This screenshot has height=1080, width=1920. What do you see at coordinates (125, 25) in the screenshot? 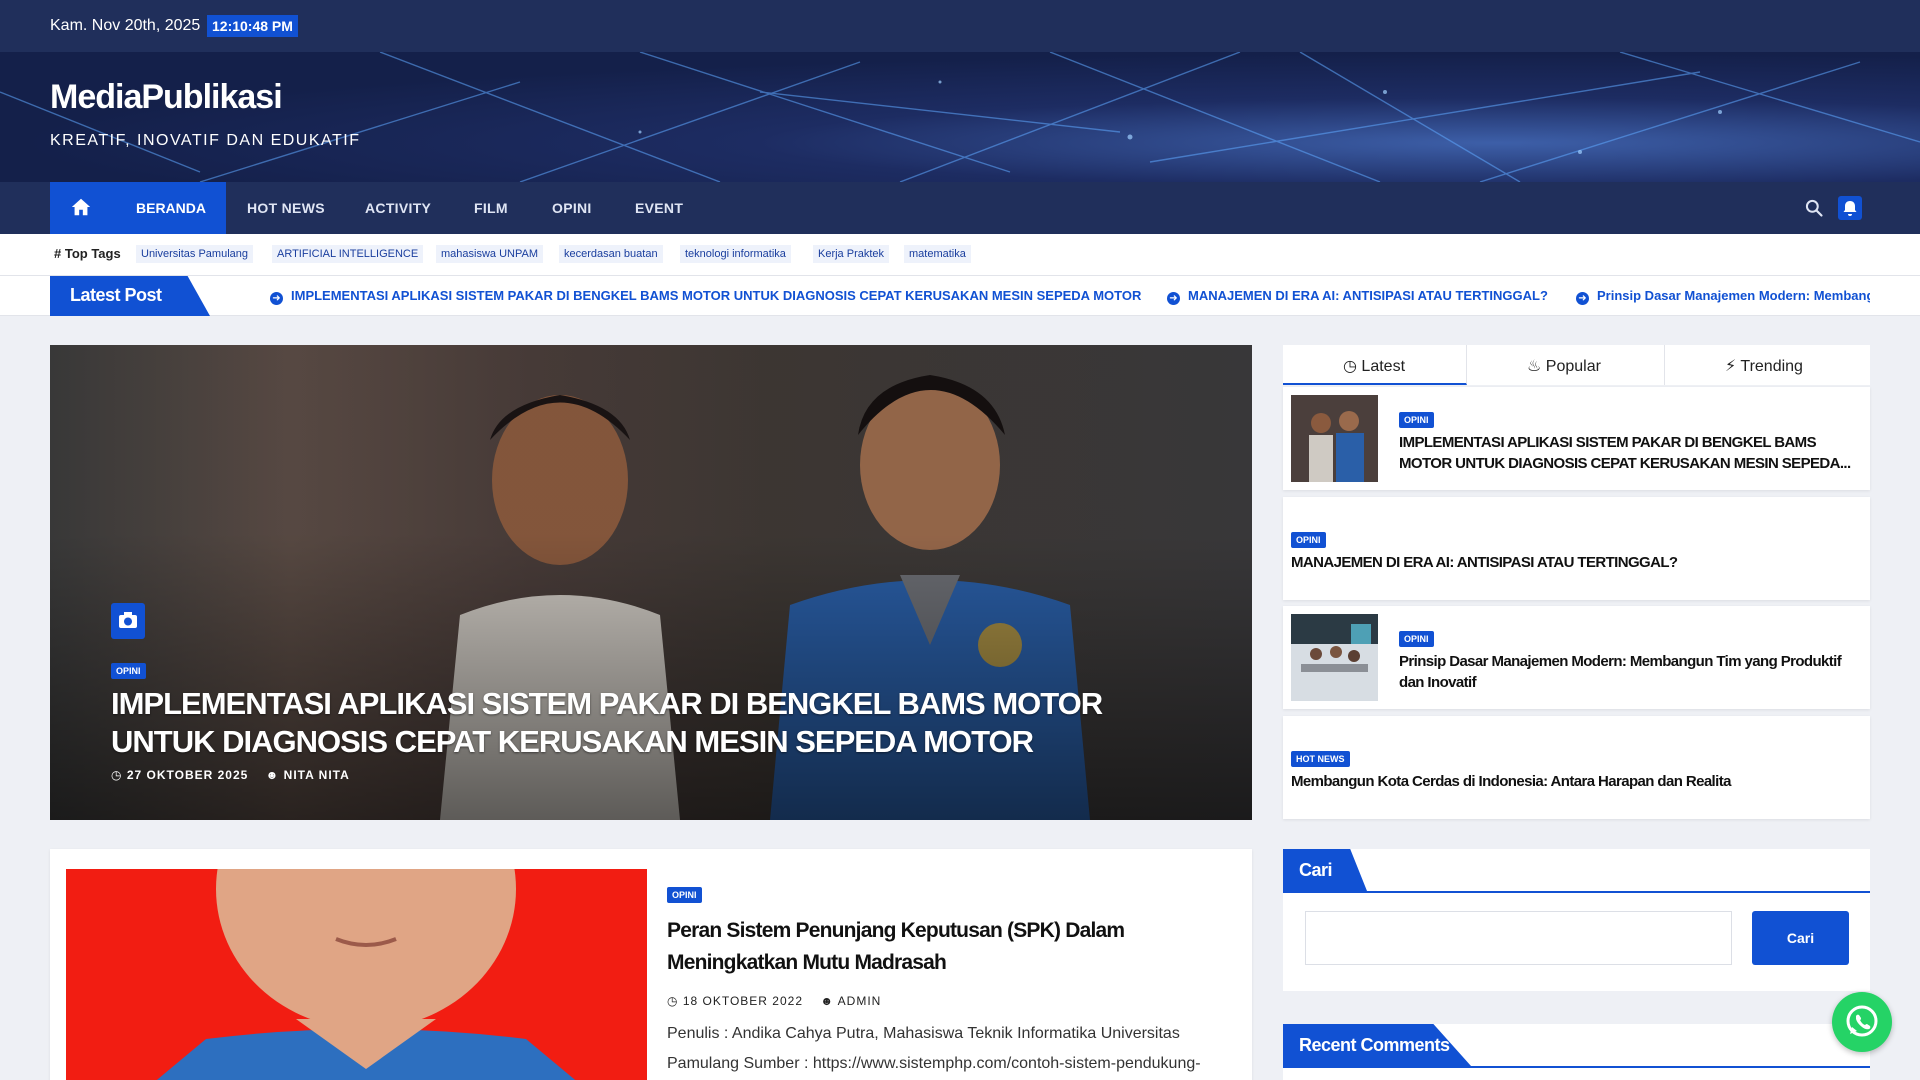
I see `current-date: Kam. Nov 20th, 2025` at bounding box center [125, 25].